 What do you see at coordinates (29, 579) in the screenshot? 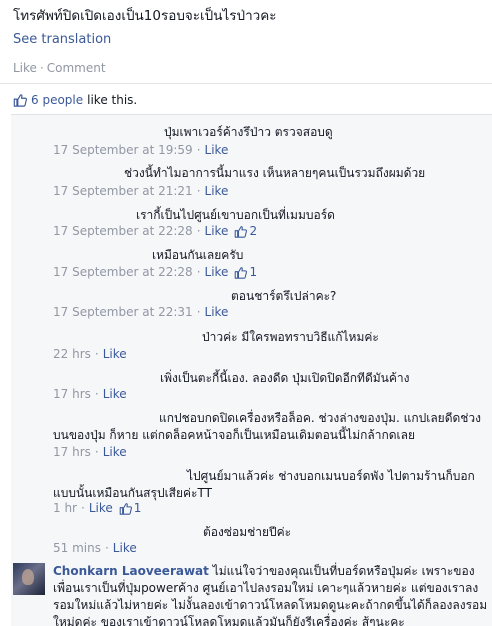
I see `avatar` at bounding box center [29, 579].